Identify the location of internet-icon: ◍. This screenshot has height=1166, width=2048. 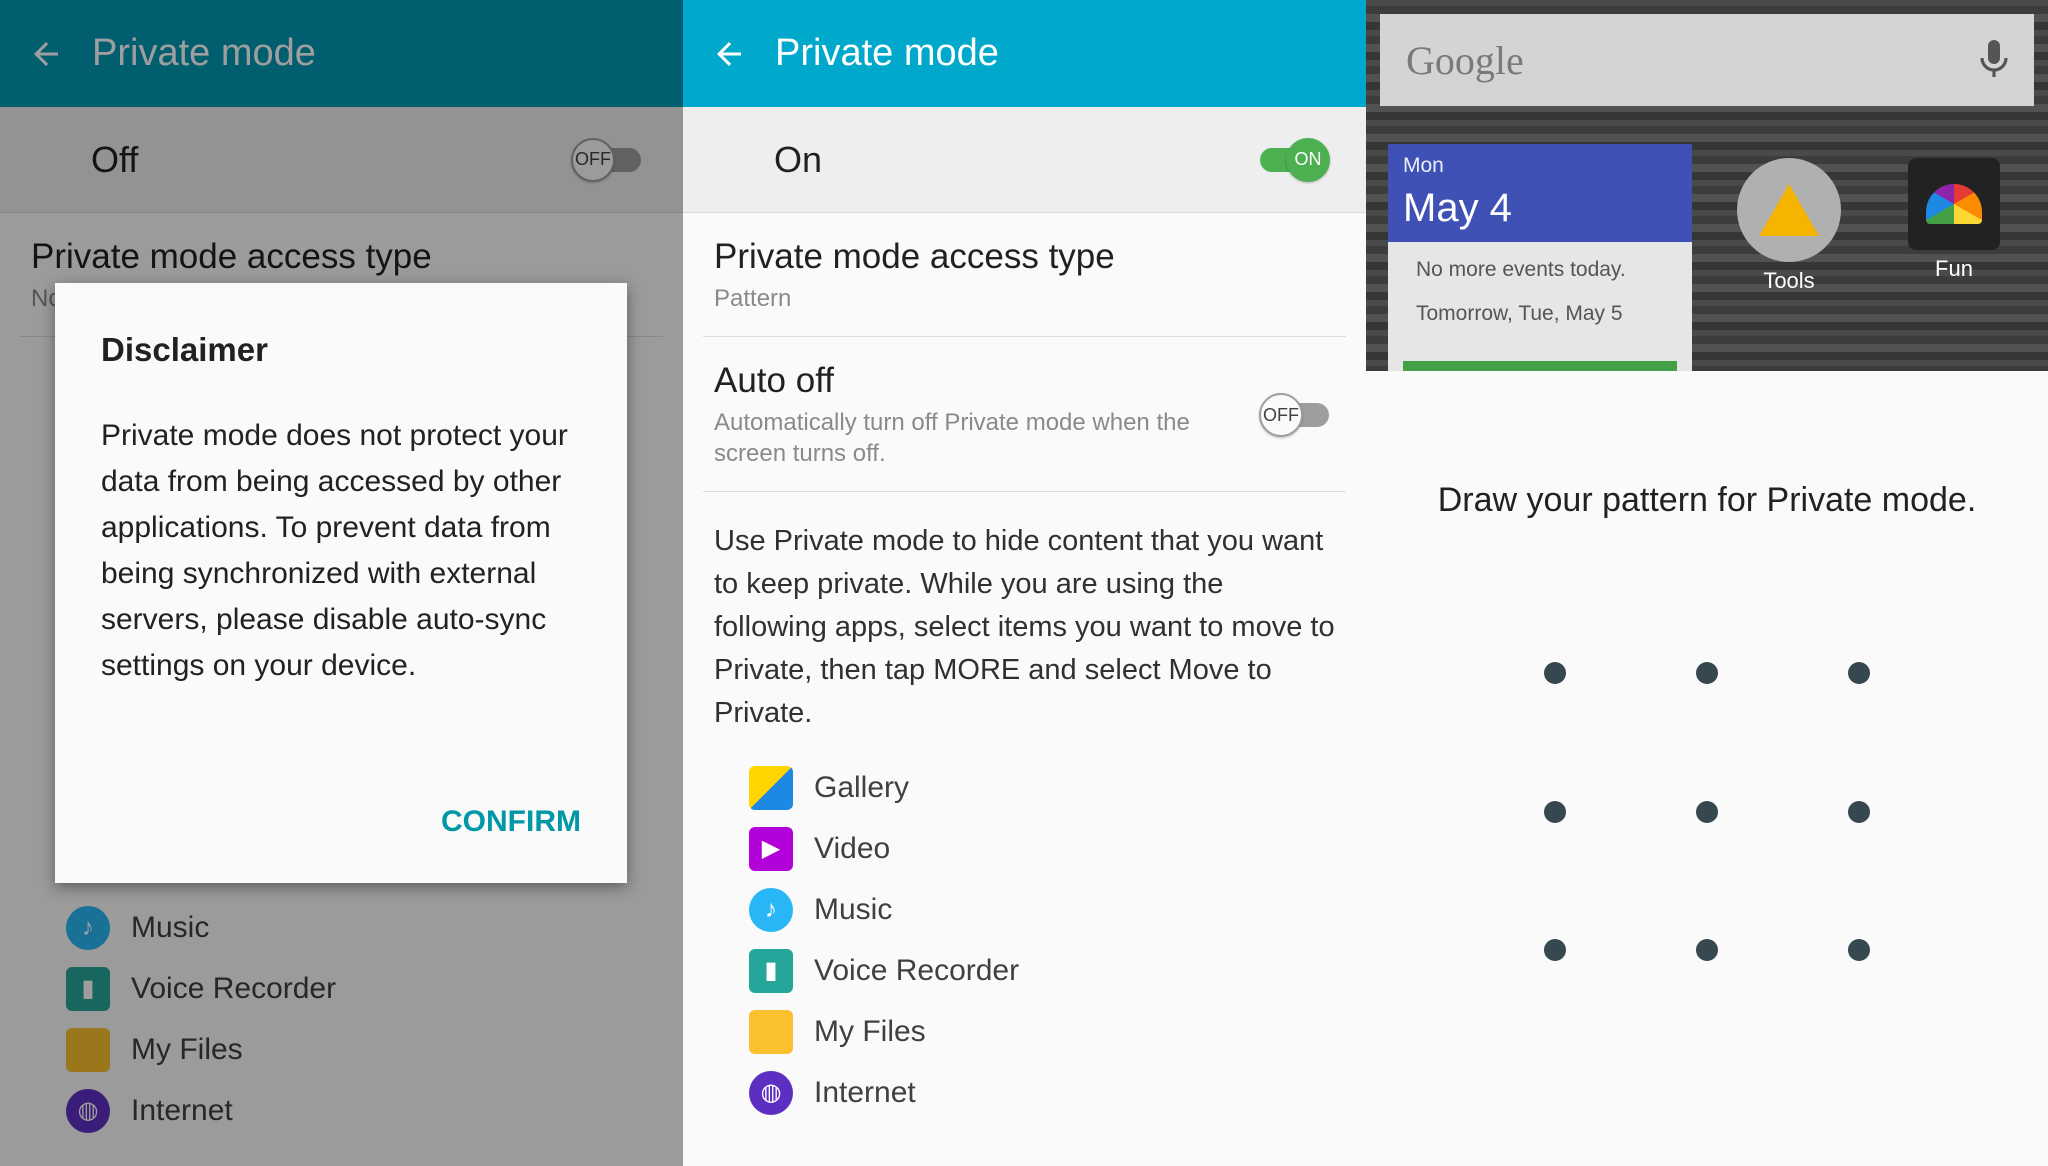
(771, 1092).